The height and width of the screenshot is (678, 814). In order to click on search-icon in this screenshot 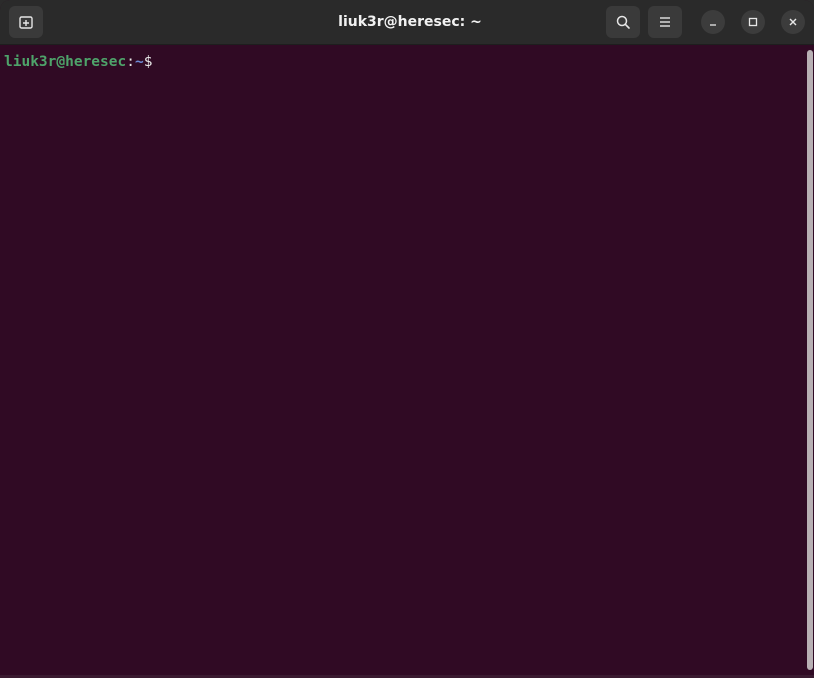, I will do `click(623, 22)`.